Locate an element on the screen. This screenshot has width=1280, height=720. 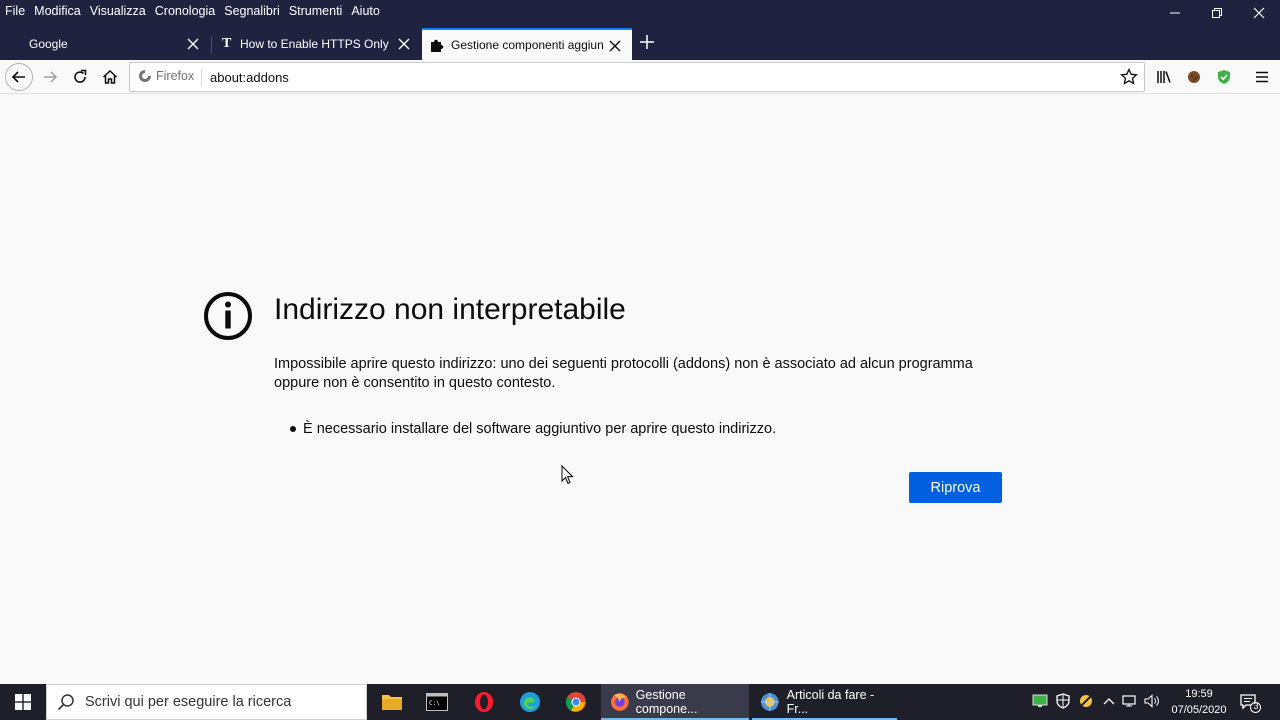
speaker-icon is located at coordinates (1151, 701).